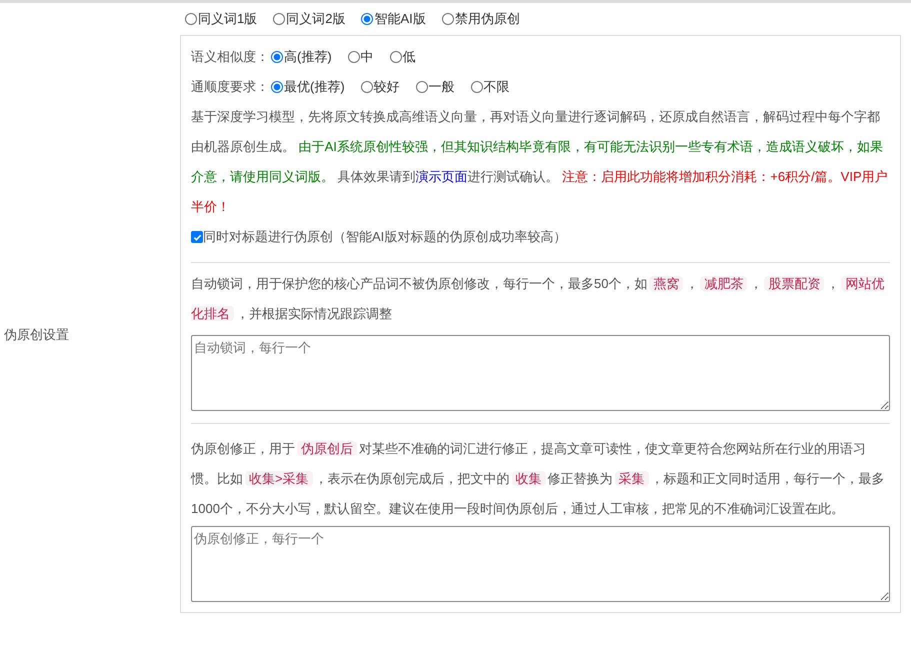  Describe the element at coordinates (538, 479) in the screenshot. I see `correction-text: 伪原创修正，用于 伪原创后 对某些不准确的词汇进行修正，提高文章可读性，使文章更符合您网站所在行业的用语习惯。比如 收集>采集 ，表示在伪原创完成后，把文中的 收集 修正替换为 采集 ，标题和正文同时适用，每行一个，最多1000个，不分大小写，默认留空。建议在使用一段时间伪原创后，通过人工审核，把常见的不准确词汇设置在此。` at that location.